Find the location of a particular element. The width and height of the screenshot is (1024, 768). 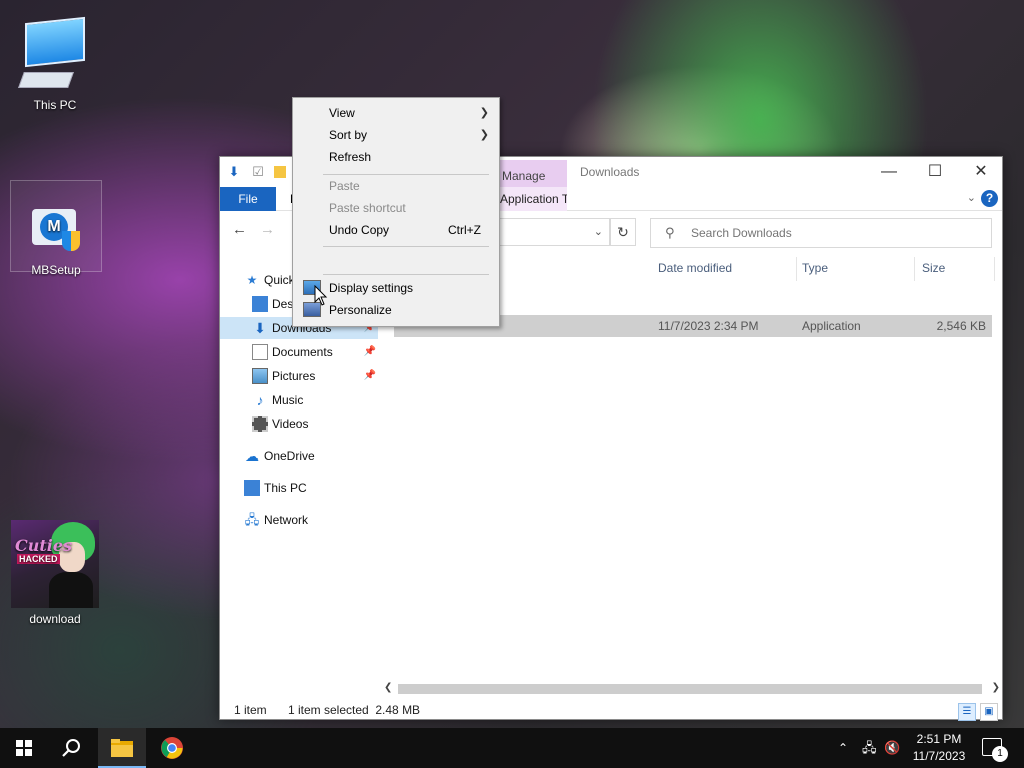

sidebar-item-onedrive: ☁ OneDrive is located at coordinates (299, 456).